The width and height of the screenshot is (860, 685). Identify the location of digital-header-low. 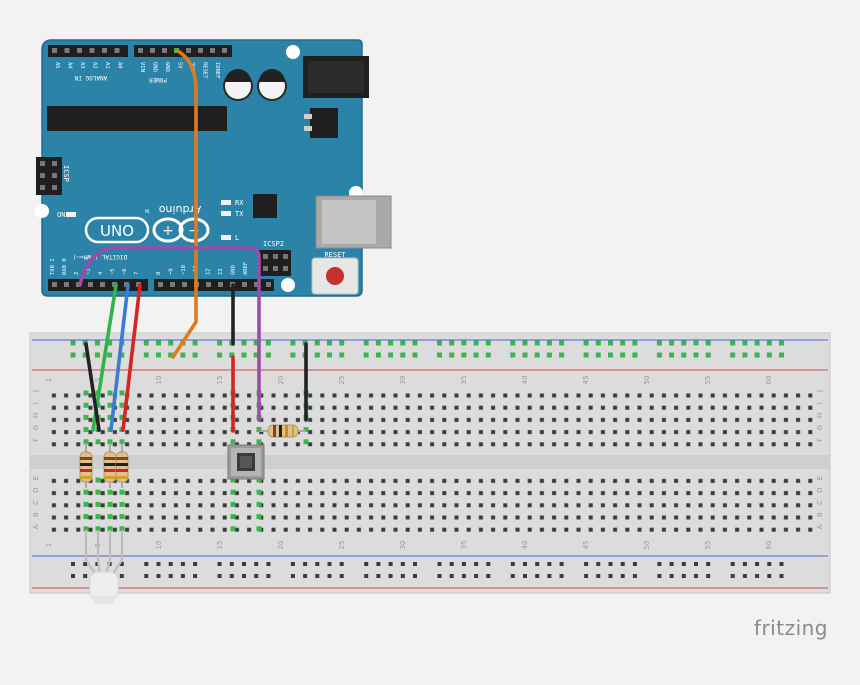
(98, 285).